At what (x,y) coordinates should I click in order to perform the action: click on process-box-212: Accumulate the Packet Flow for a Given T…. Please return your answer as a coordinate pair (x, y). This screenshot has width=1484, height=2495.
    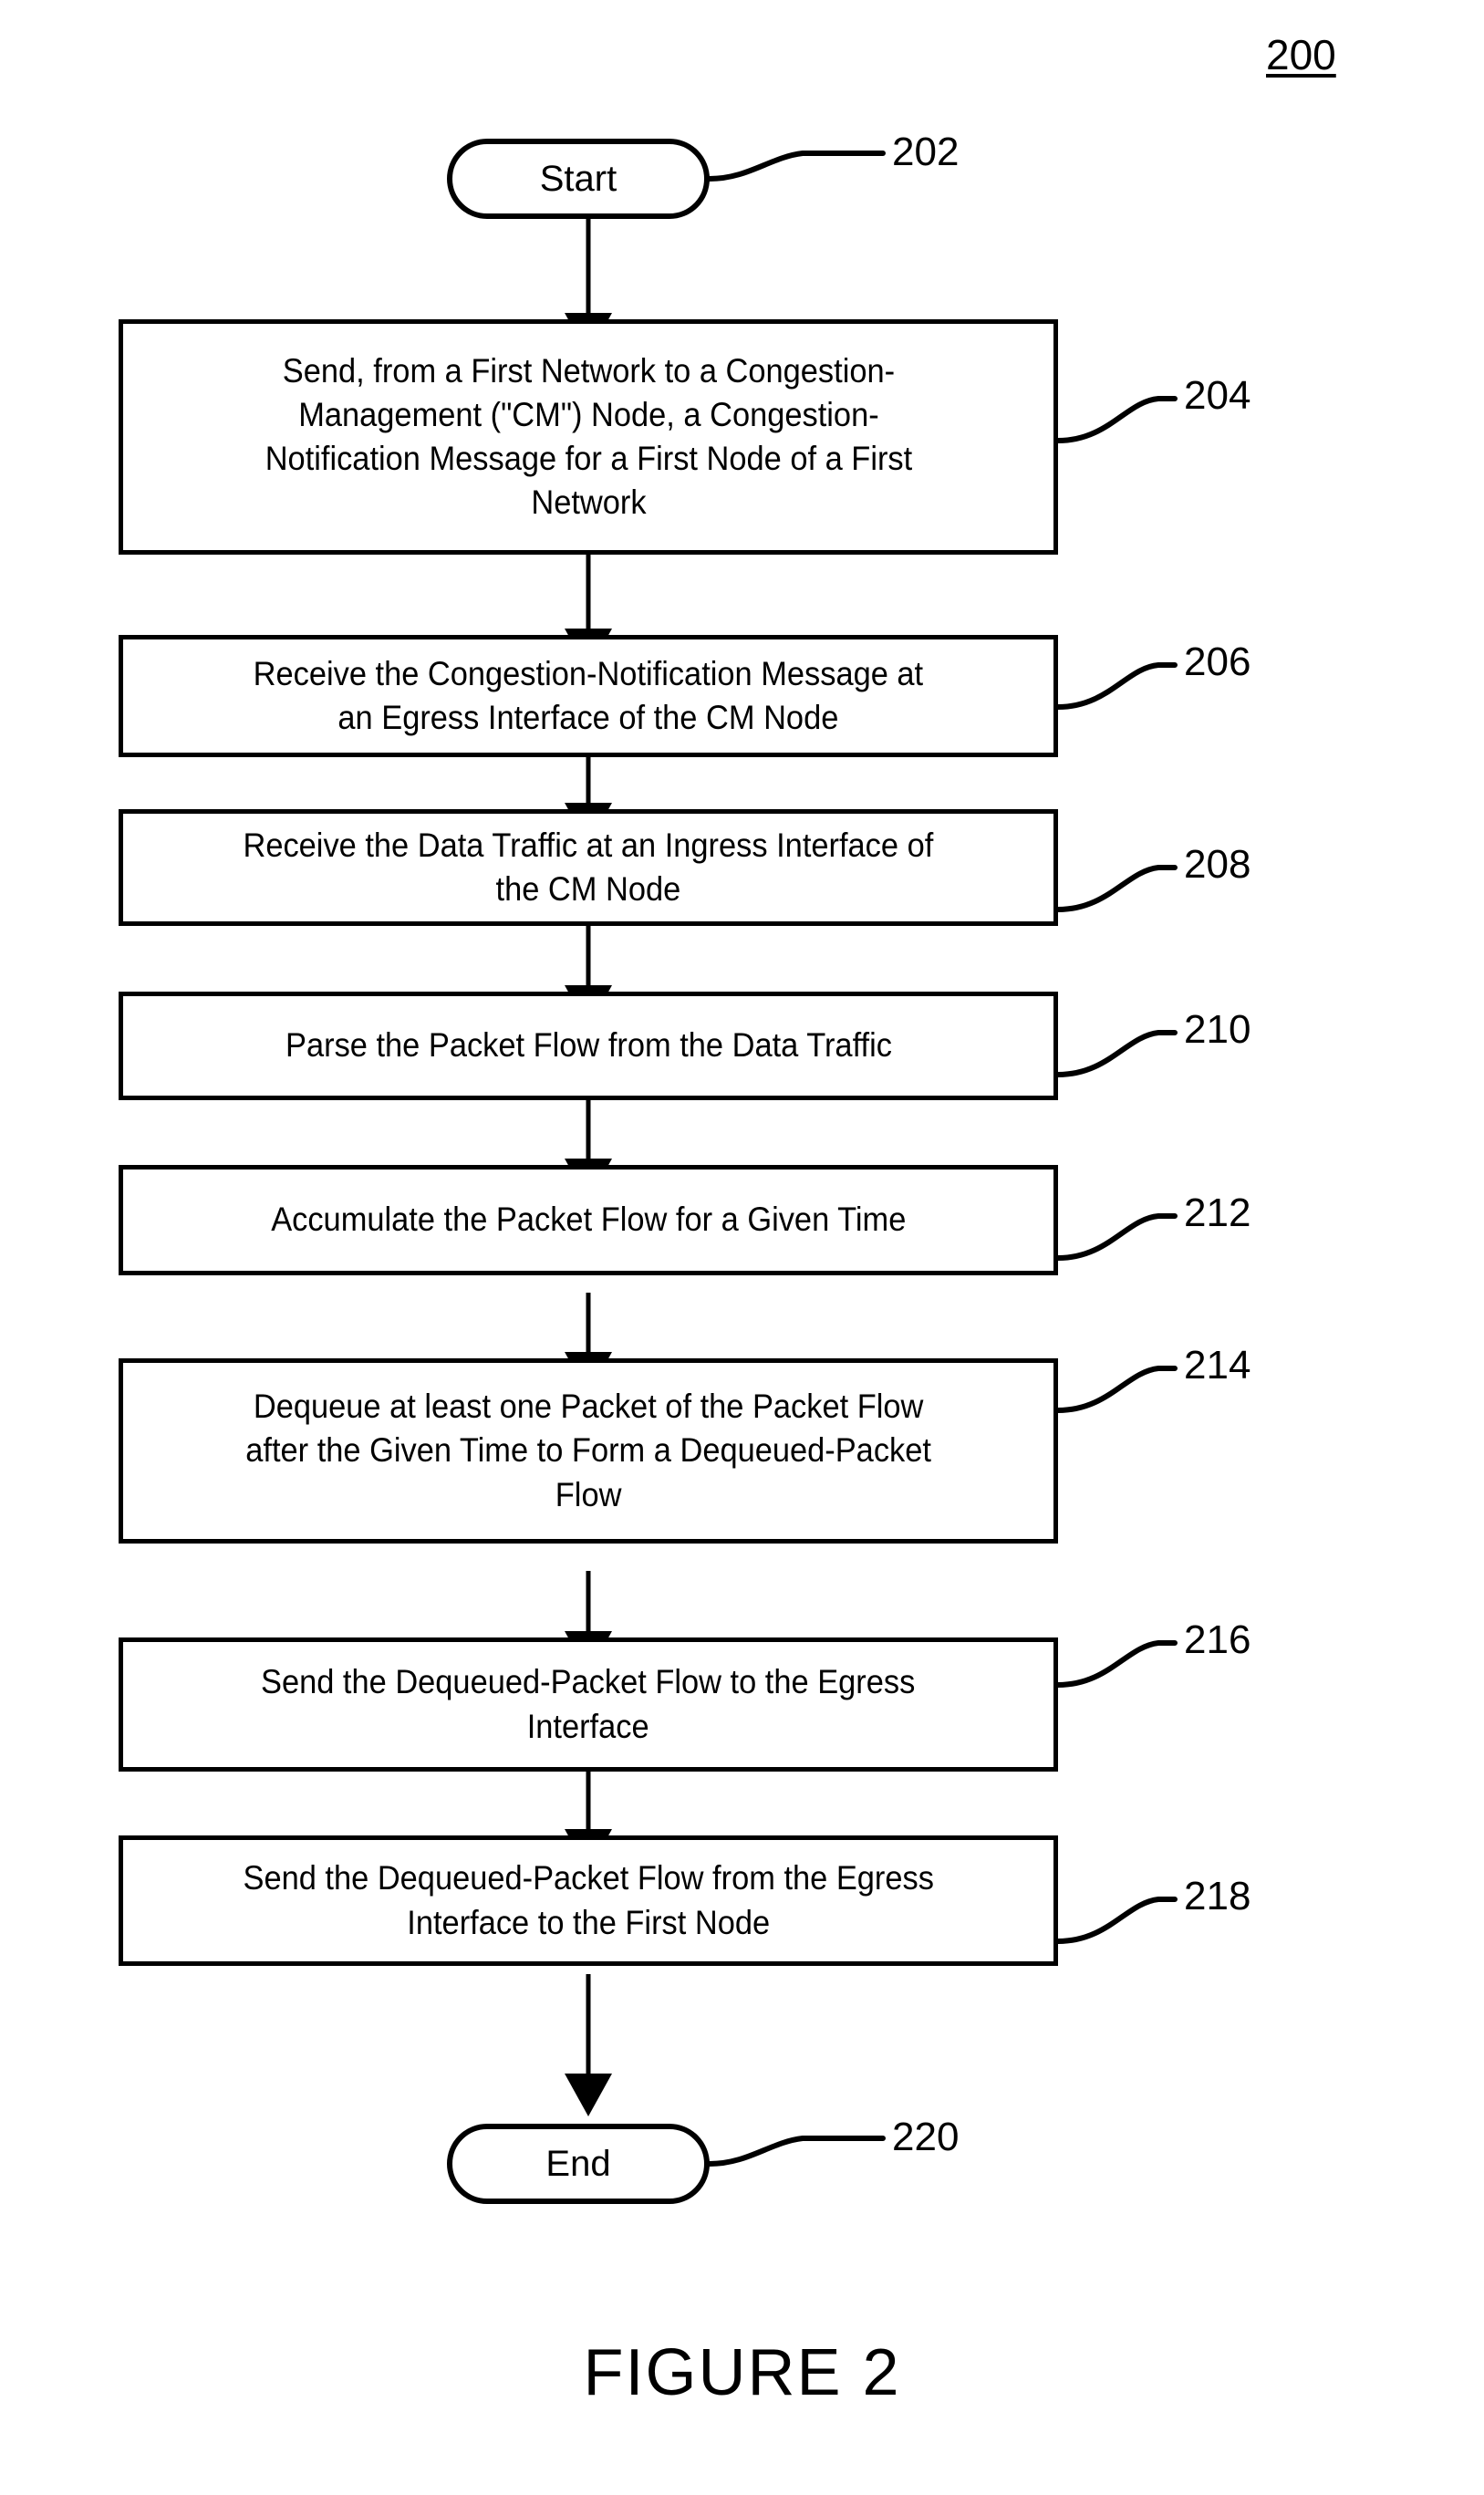
    Looking at the image, I should click on (589, 1220).